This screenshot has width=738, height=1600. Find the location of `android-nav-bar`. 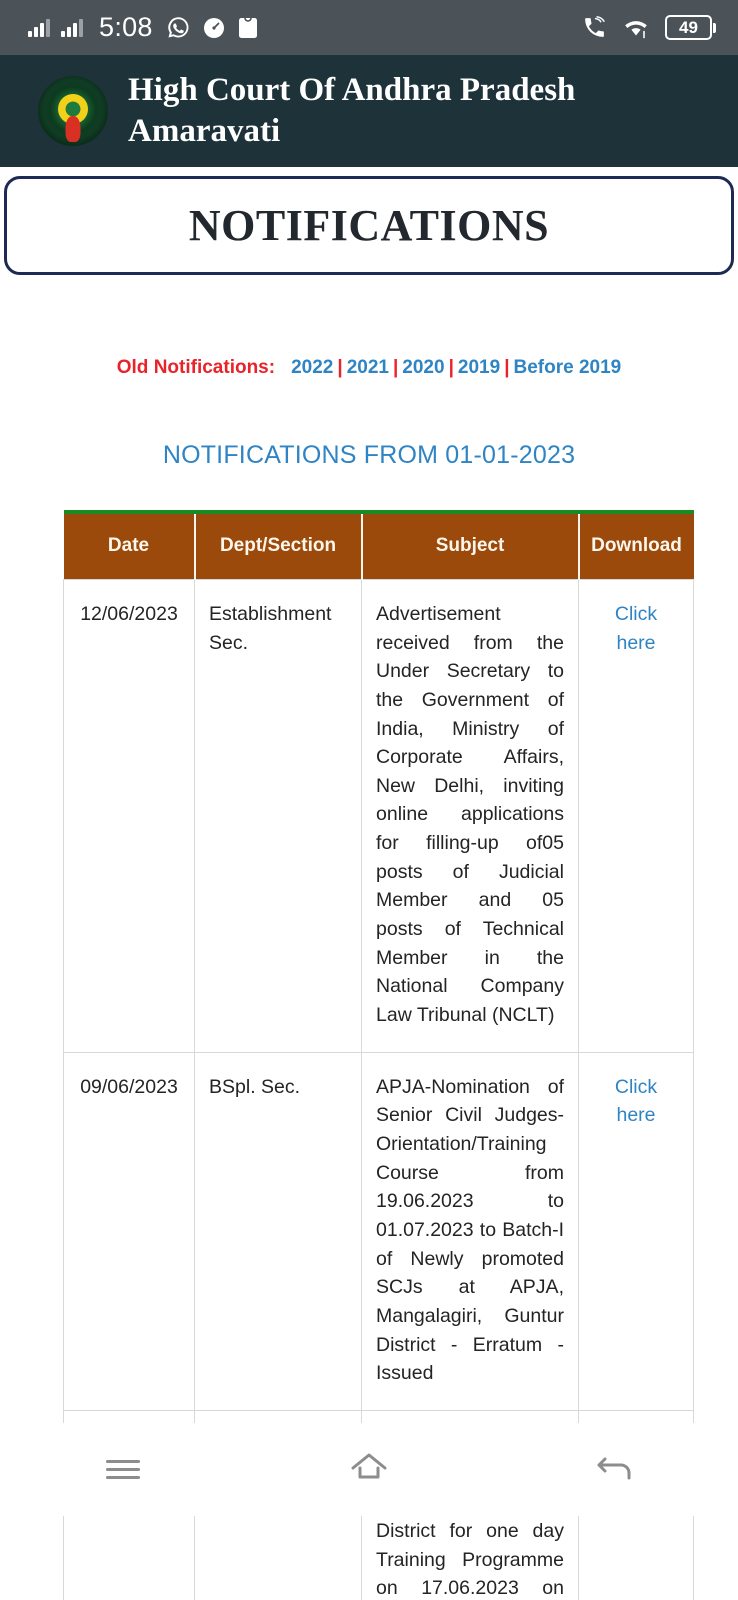

android-nav-bar is located at coordinates (369, 1469).